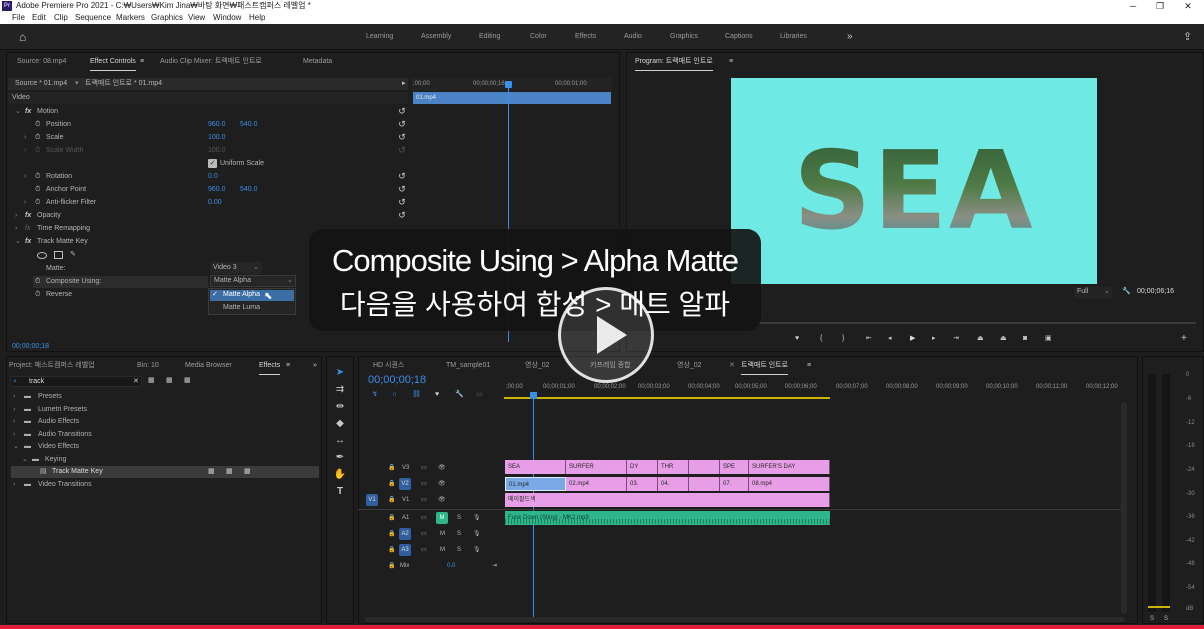 The height and width of the screenshot is (629, 1204). Describe the element at coordinates (537, 366) in the screenshot. I see `tab-sequence-video-02: 영상_02` at that location.